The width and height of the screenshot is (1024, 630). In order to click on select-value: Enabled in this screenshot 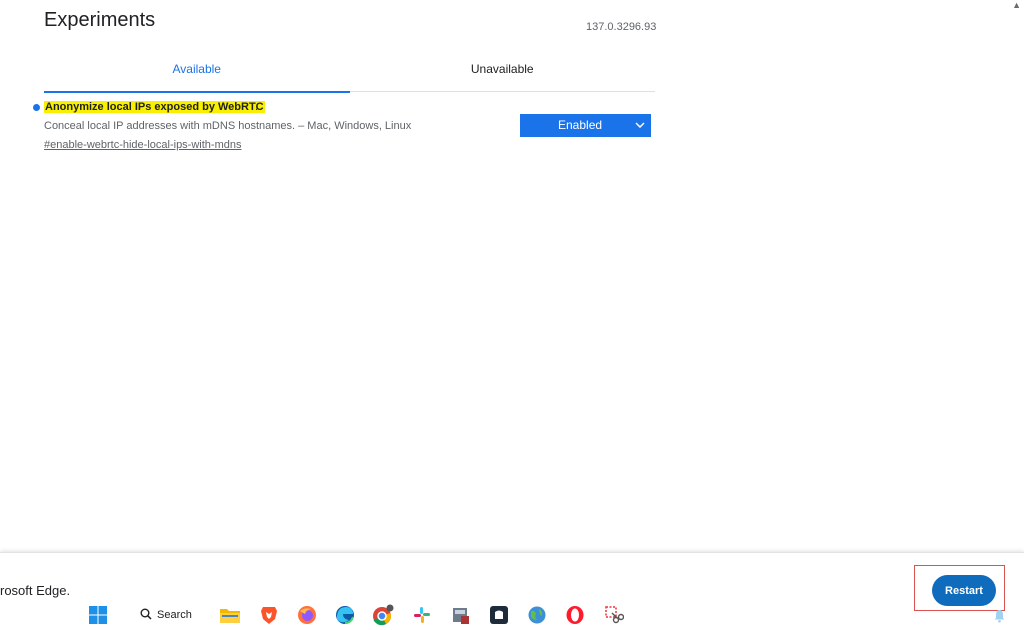, I will do `click(580, 125)`.